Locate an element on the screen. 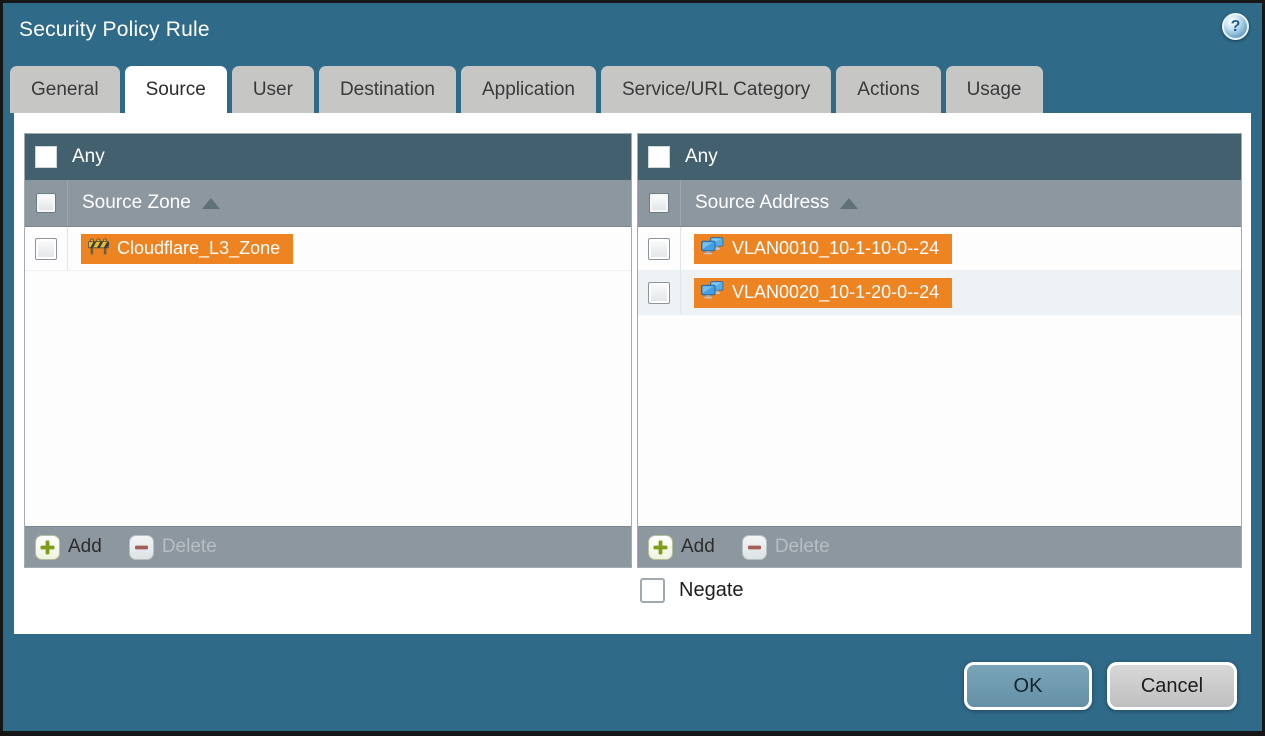 This screenshot has height=736, width=1265. source-address-column-label: Source Address is located at coordinates (777, 203).